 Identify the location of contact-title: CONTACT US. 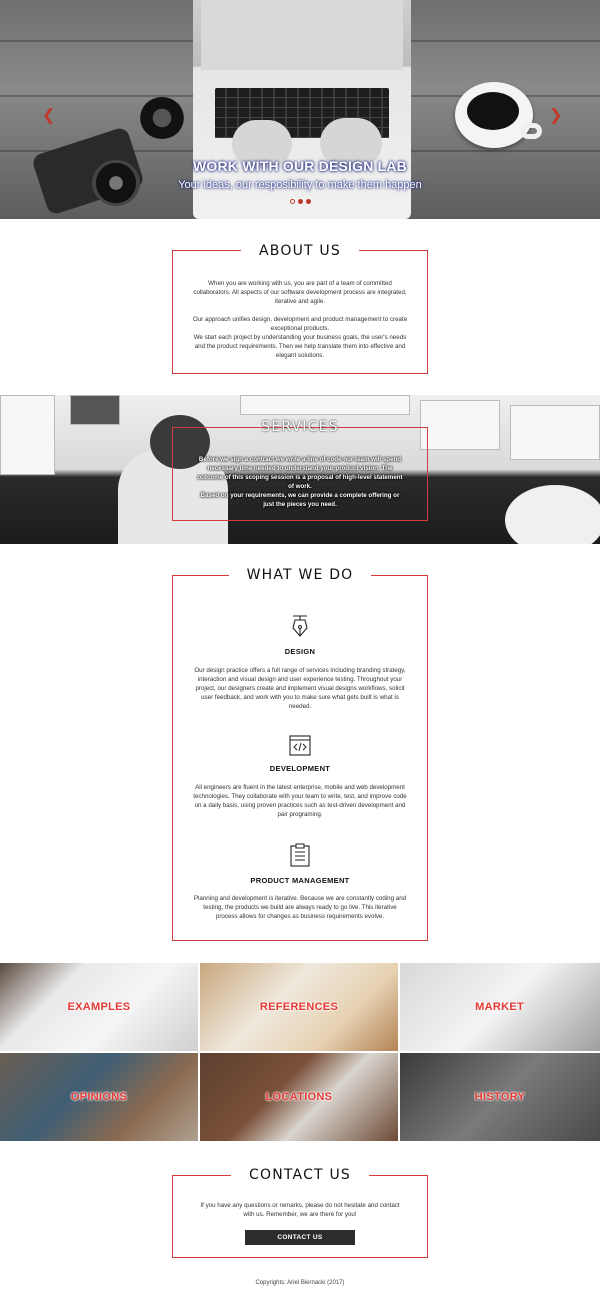
(300, 1175).